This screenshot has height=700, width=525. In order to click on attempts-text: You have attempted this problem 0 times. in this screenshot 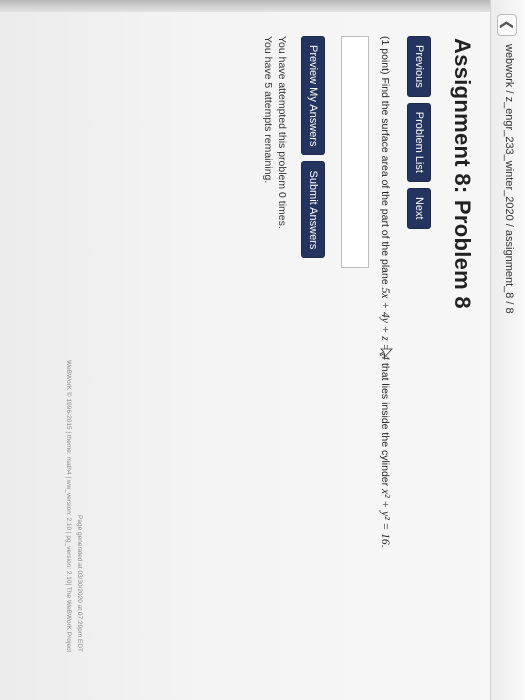, I will do `click(282, 132)`.